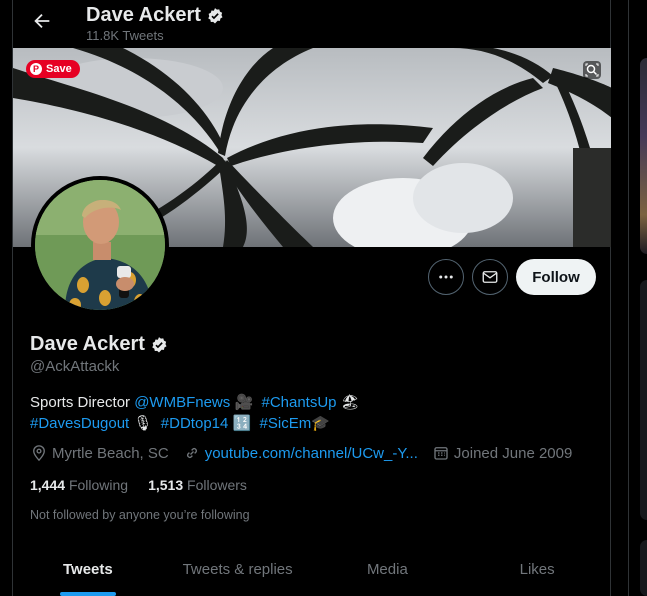 This screenshot has height=596, width=647. Describe the element at coordinates (242, 423) in the screenshot. I see `numbers-emoji: 🔢` at that location.